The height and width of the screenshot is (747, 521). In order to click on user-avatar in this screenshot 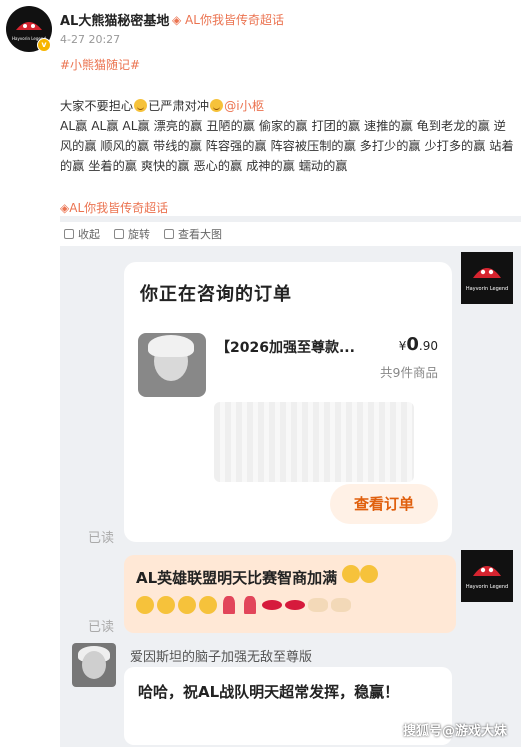, I will do `click(94, 665)`.